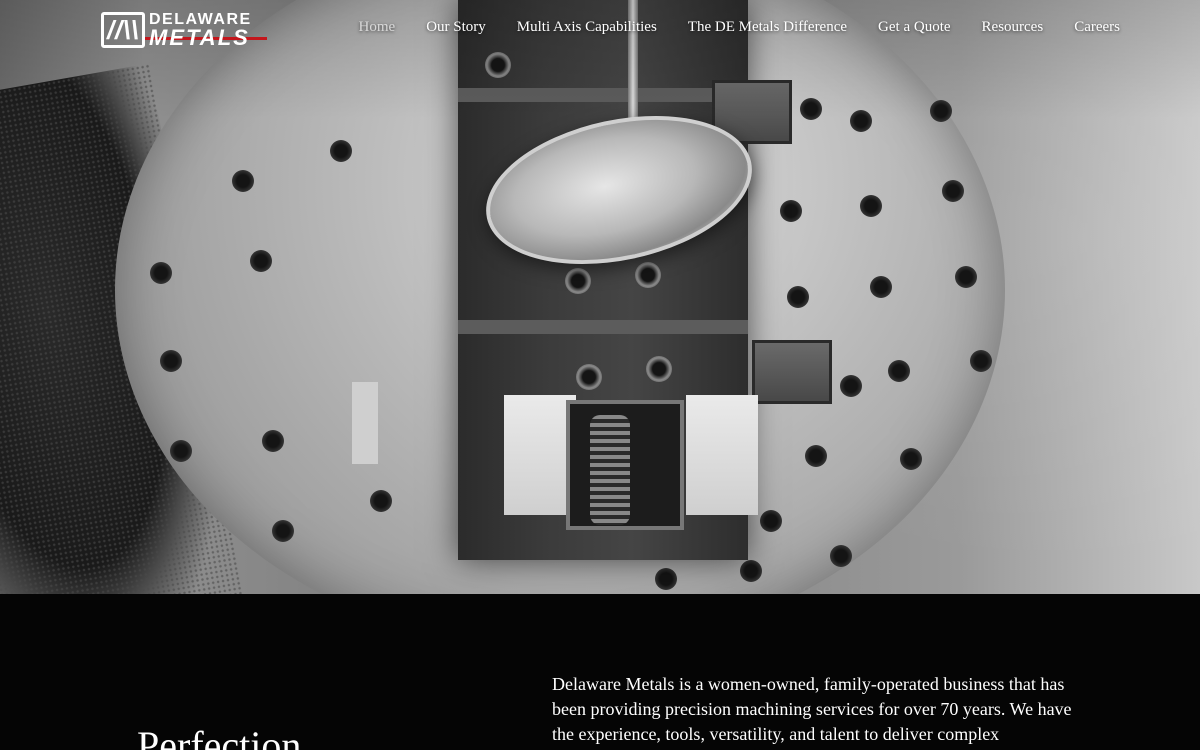 The image size is (1200, 750). What do you see at coordinates (123, 30) in the screenshot?
I see `logo-mark-icon: / / \ \` at bounding box center [123, 30].